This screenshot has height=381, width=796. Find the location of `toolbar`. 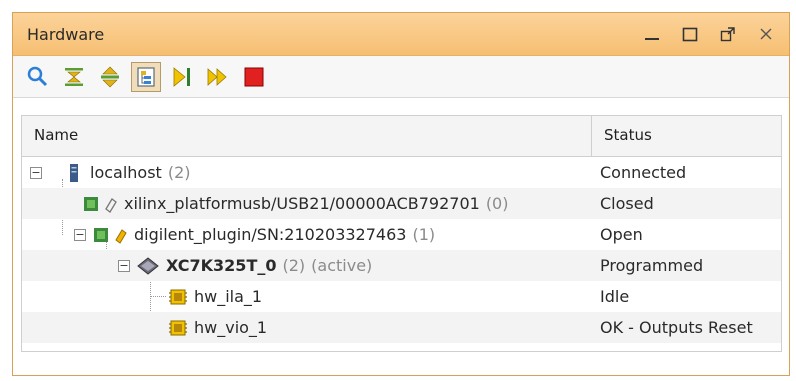

toolbar is located at coordinates (401, 77).